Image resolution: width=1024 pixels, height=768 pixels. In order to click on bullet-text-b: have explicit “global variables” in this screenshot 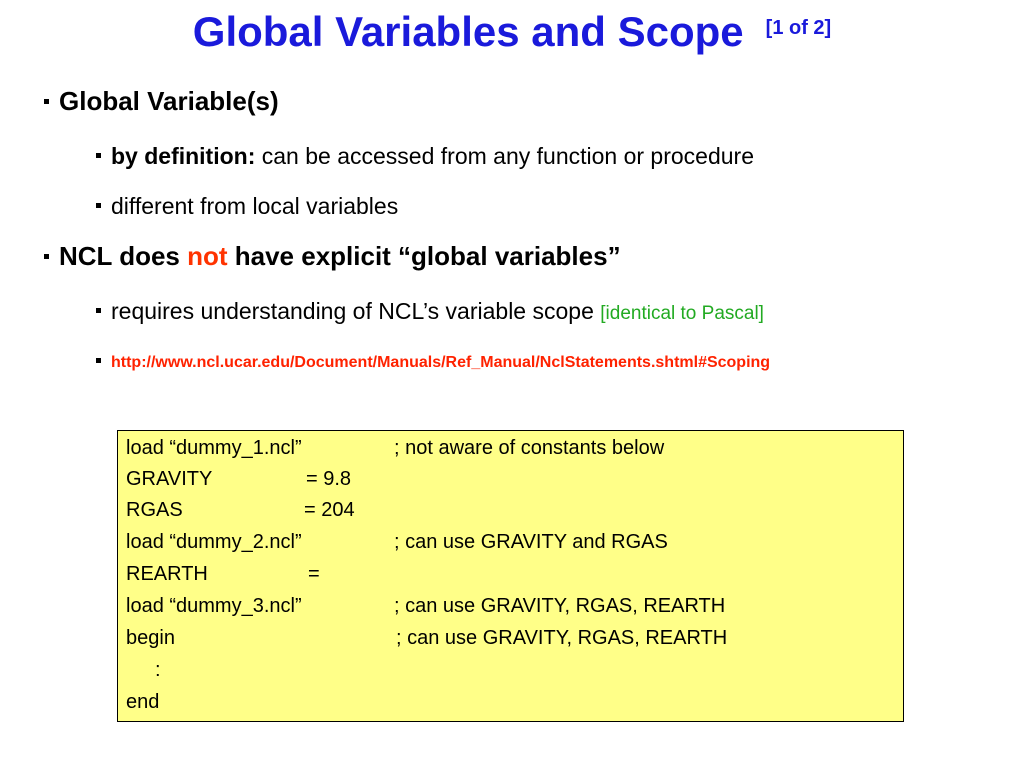, I will do `click(424, 256)`.